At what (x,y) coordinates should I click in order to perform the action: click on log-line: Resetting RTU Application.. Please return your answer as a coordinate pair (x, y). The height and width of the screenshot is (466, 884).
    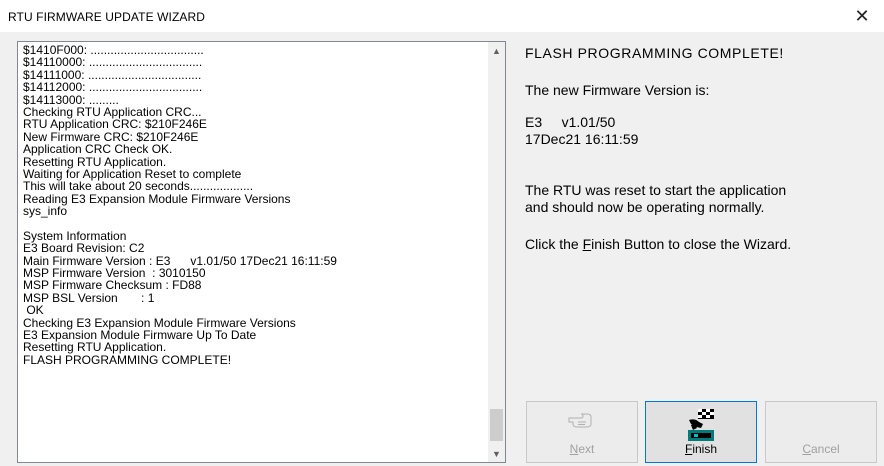
    Looking at the image, I should click on (95, 347).